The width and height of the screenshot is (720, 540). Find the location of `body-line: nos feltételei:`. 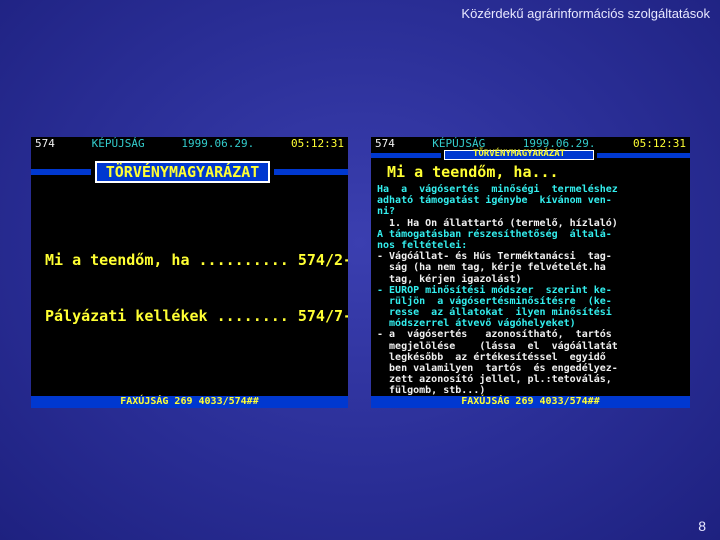

body-line: nos feltételei: is located at coordinates (422, 245).